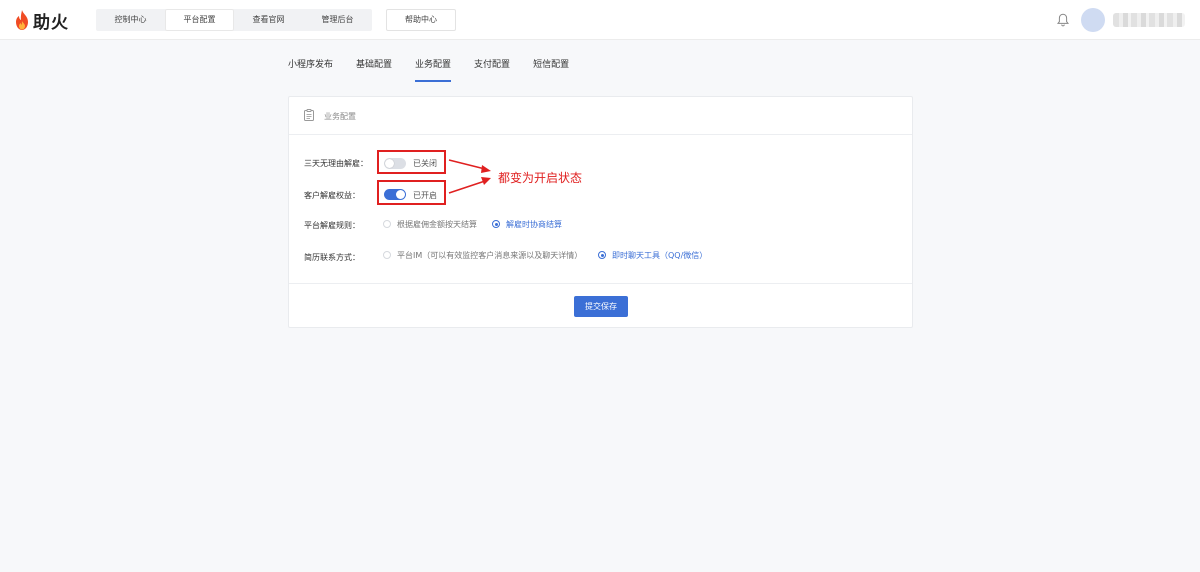 The height and width of the screenshot is (572, 1200). What do you see at coordinates (199, 20) in the screenshot?
I see `nav-item-platform-config: 平台配置` at bounding box center [199, 20].